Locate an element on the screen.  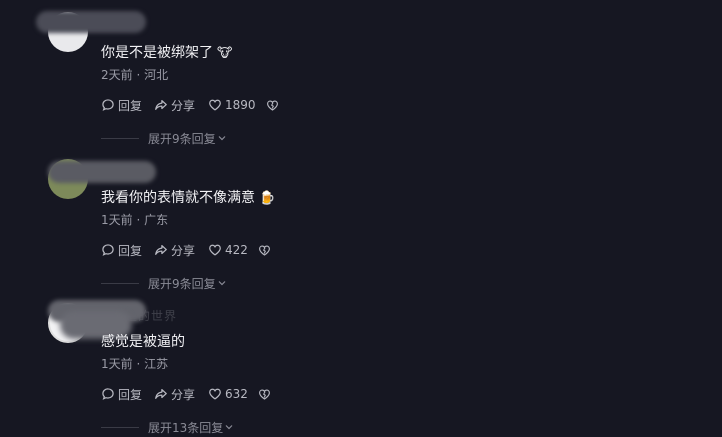
comment-text-body: 感觉是被逼的 is located at coordinates (143, 342).